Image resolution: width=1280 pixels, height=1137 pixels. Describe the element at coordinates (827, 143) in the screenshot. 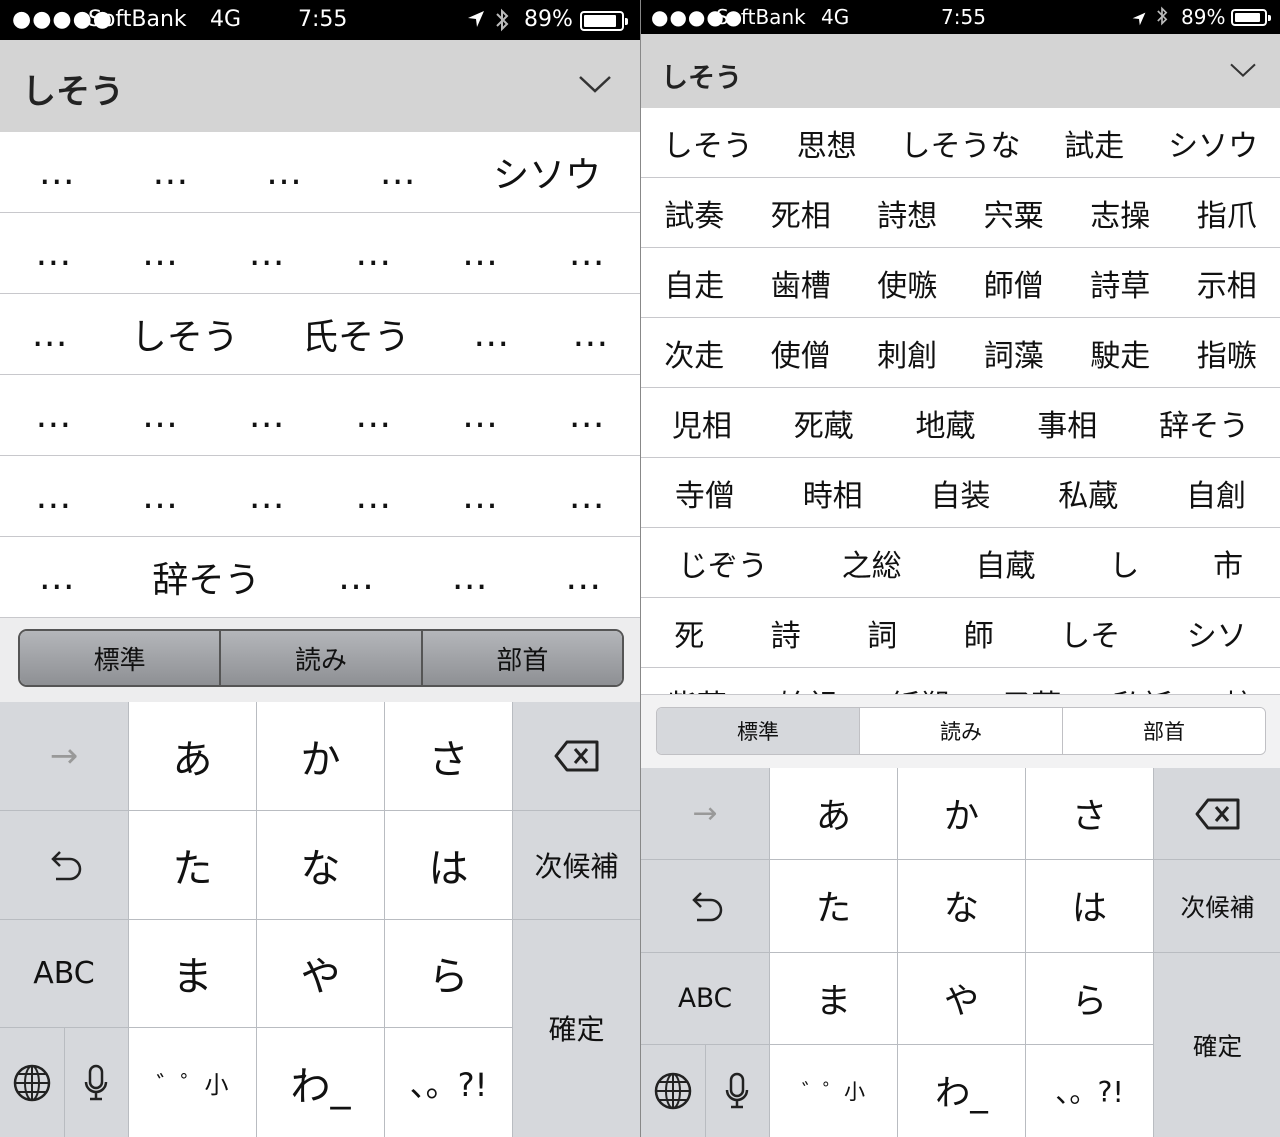

I see `candidate-item: 思想` at that location.